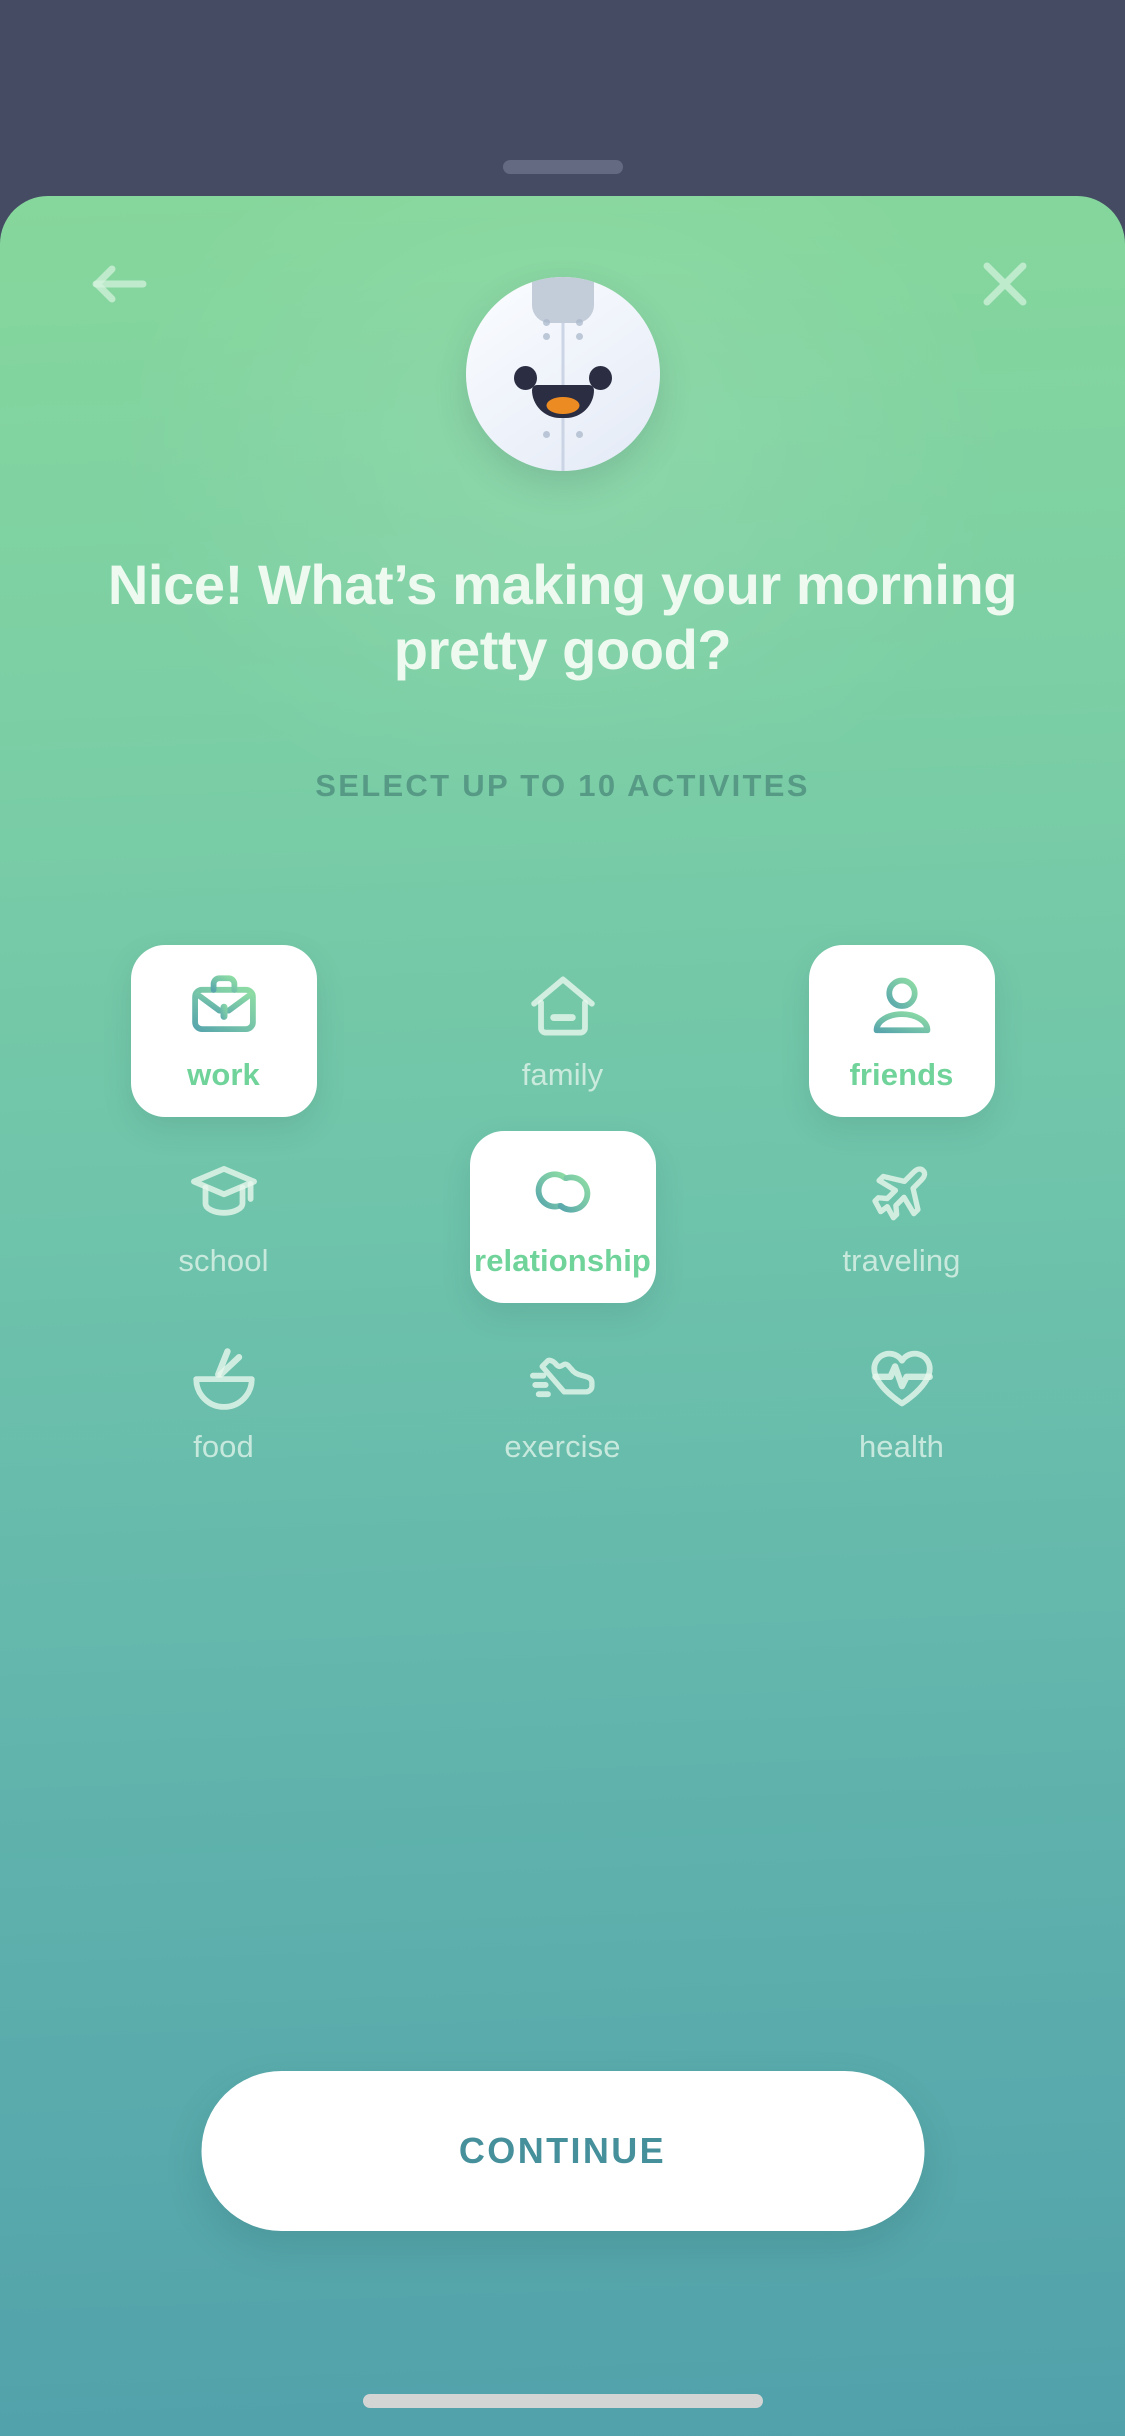 This screenshot has height=2436, width=1125. What do you see at coordinates (563, 1378) in the screenshot?
I see `running-shoe-icon` at bounding box center [563, 1378].